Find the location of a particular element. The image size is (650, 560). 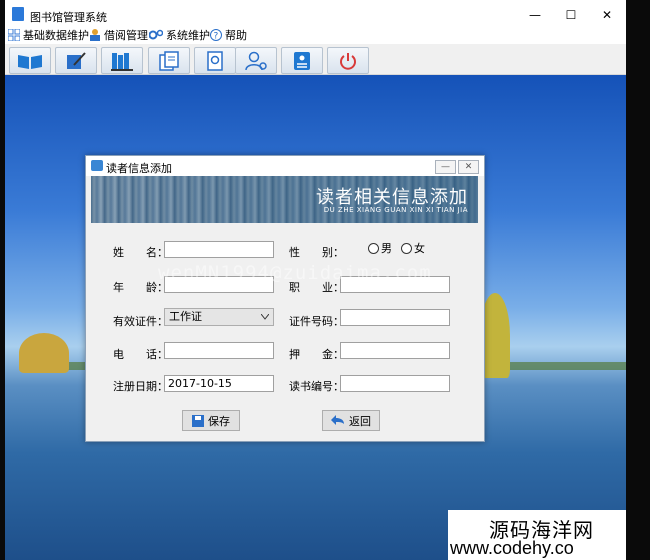

menu-help: ? 帮助 is located at coordinates (228, 35).